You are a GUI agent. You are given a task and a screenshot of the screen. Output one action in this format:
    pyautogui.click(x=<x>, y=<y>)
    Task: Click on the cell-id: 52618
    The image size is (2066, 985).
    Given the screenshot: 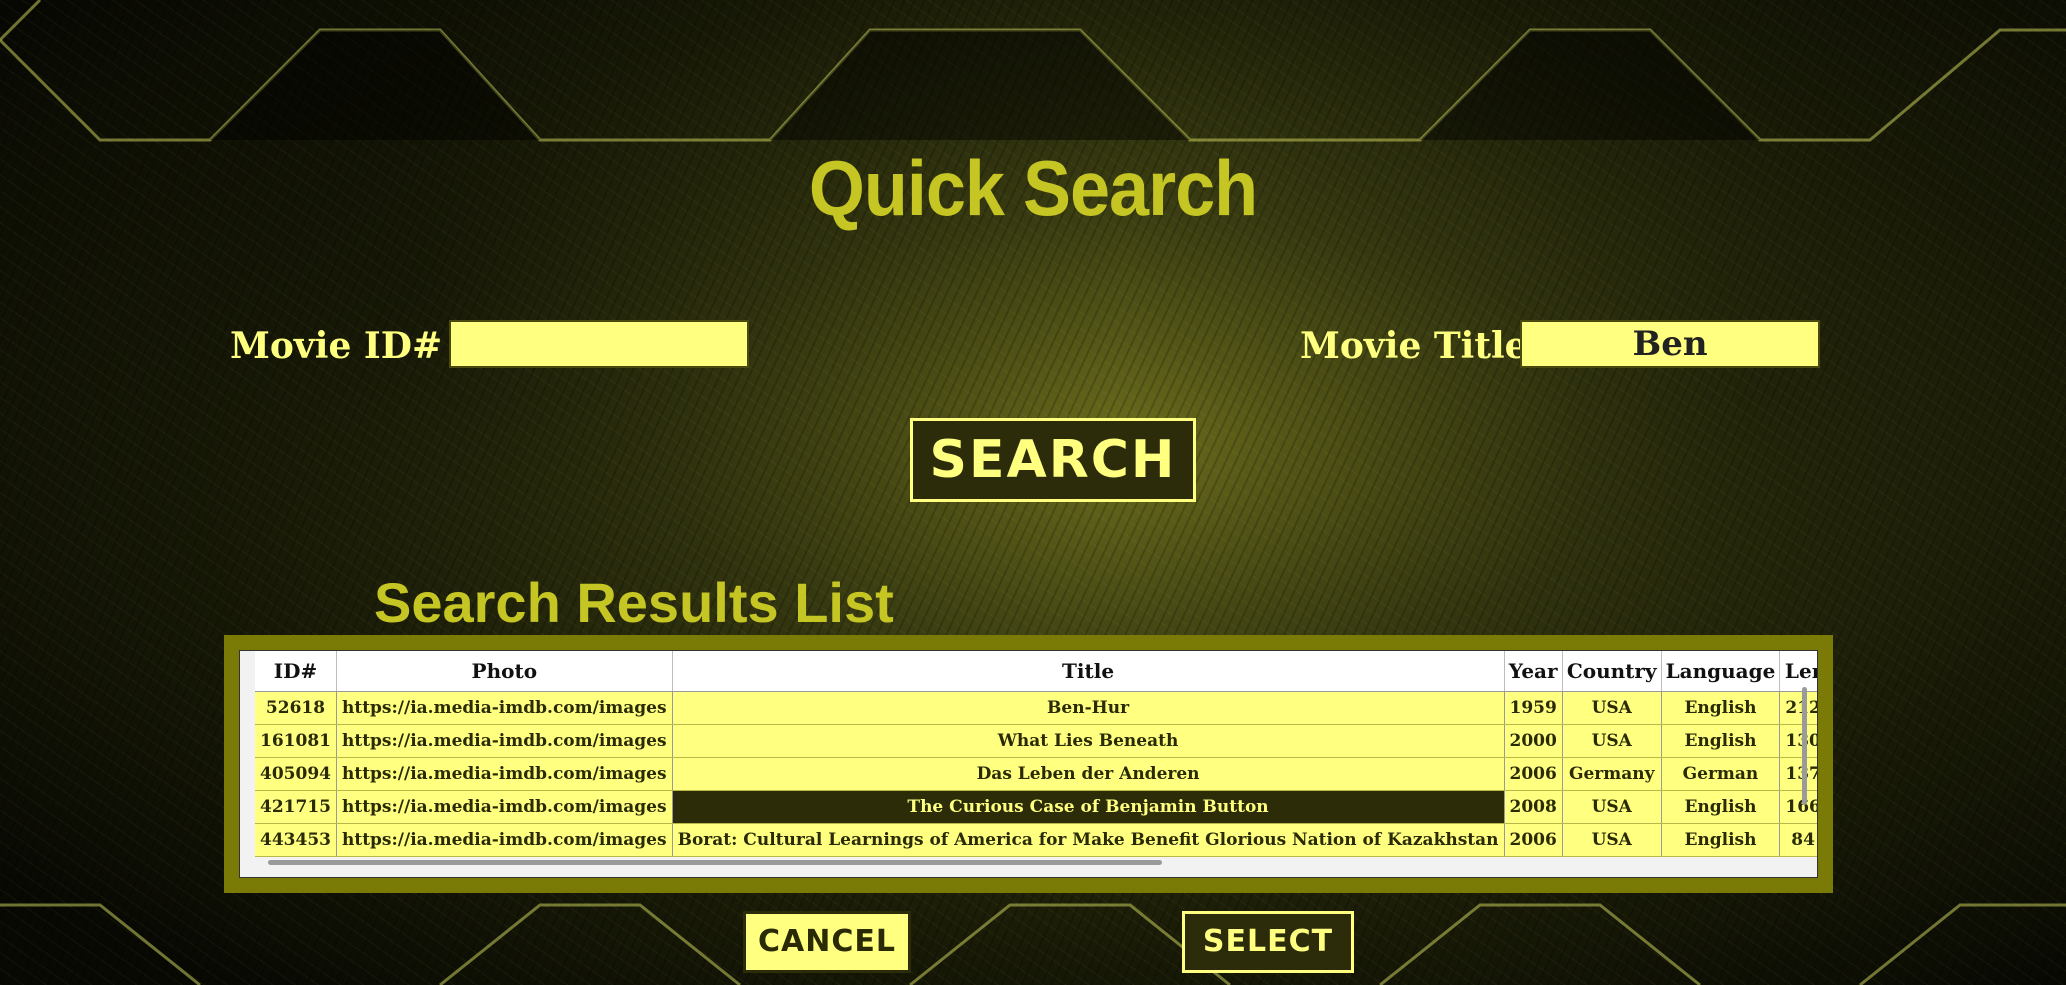 What is the action you would take?
    pyautogui.click(x=296, y=708)
    